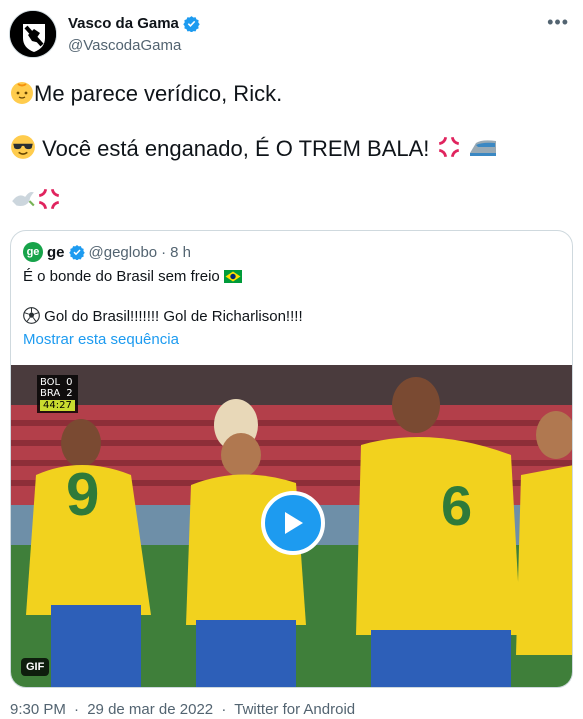  Describe the element at coordinates (38, 709) in the screenshot. I see `tweet-time: 9:30 PM` at that location.